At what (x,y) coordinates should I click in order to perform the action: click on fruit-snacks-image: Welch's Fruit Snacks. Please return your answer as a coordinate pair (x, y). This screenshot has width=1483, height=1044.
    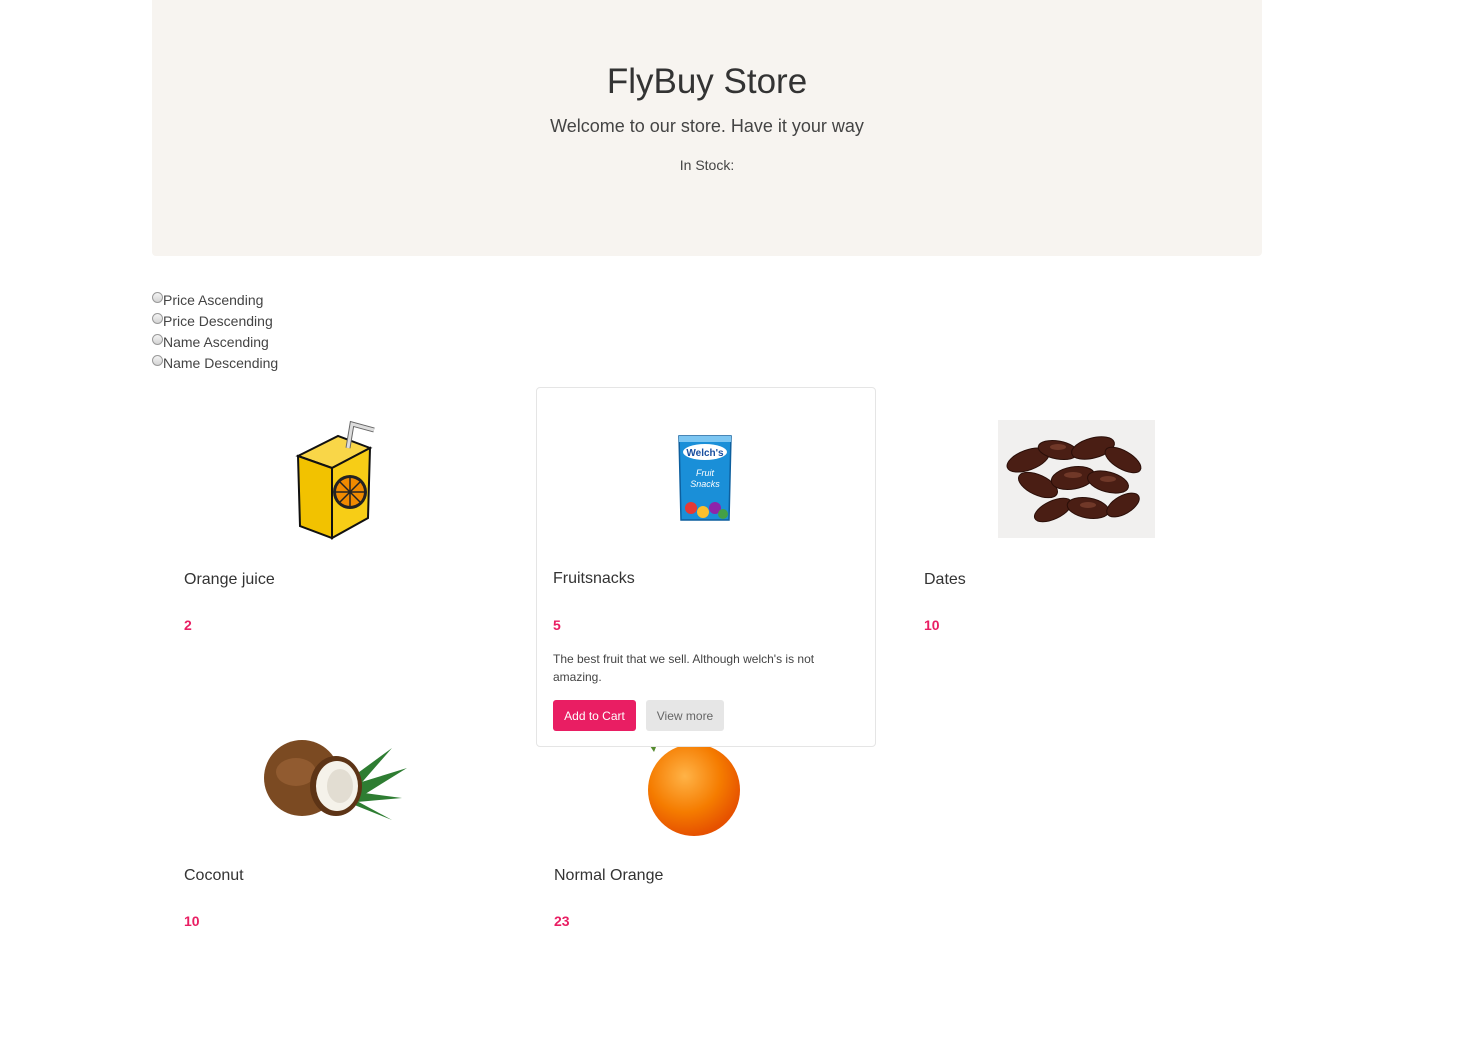
    Looking at the image, I should click on (705, 478).